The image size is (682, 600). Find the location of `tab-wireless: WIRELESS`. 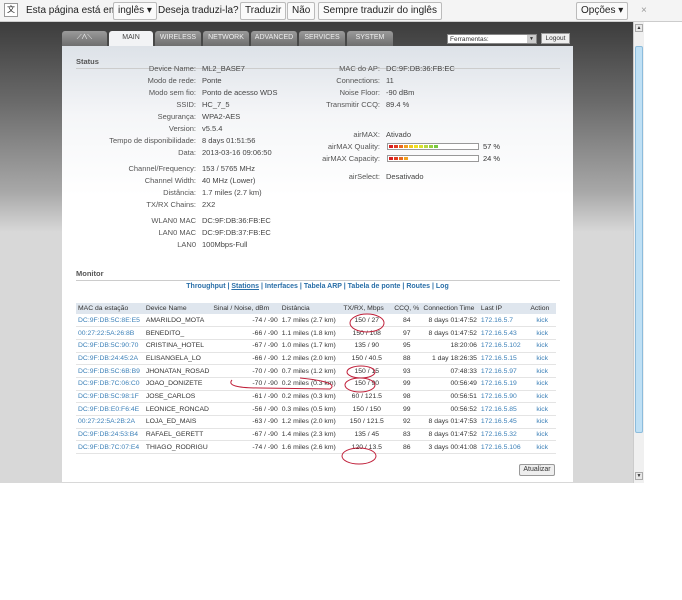

tab-wireless: WIRELESS is located at coordinates (178, 38).